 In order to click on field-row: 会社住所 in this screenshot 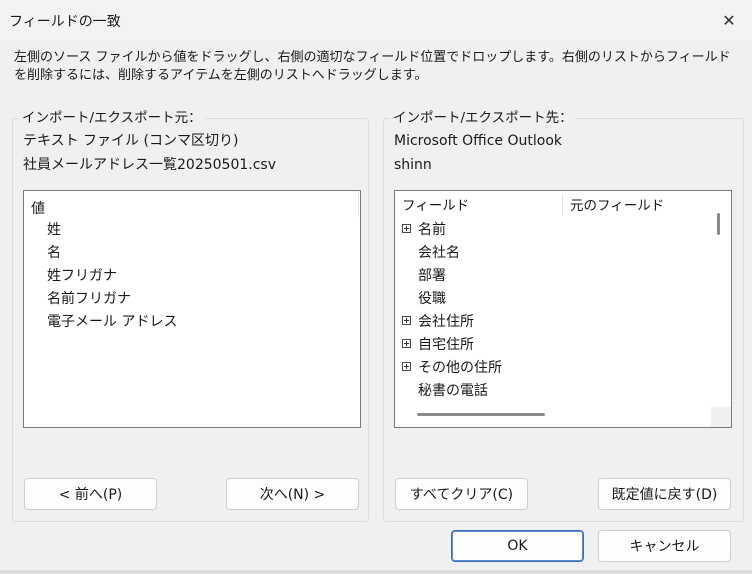, I will do `click(555, 324)`.